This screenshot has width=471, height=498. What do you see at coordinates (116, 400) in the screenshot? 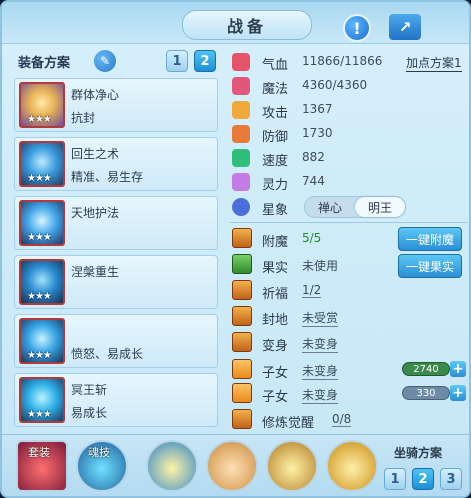
I see `skill-card: ★★★ 冥王斩 易成长` at bounding box center [116, 400].